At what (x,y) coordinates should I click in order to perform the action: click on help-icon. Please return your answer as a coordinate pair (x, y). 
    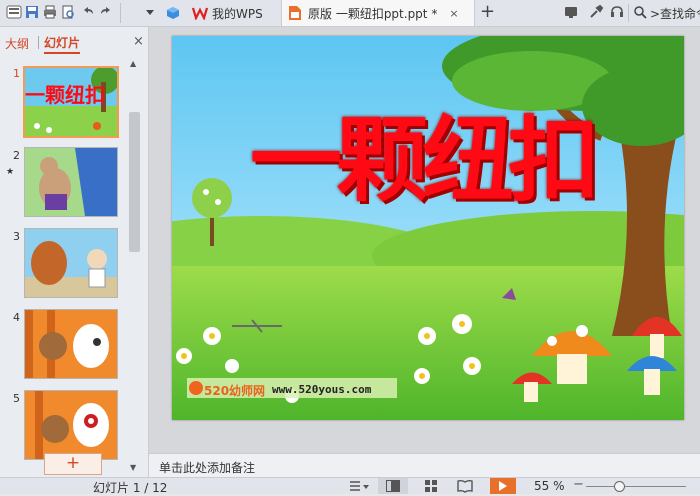
    Looking at the image, I should click on (617, 12).